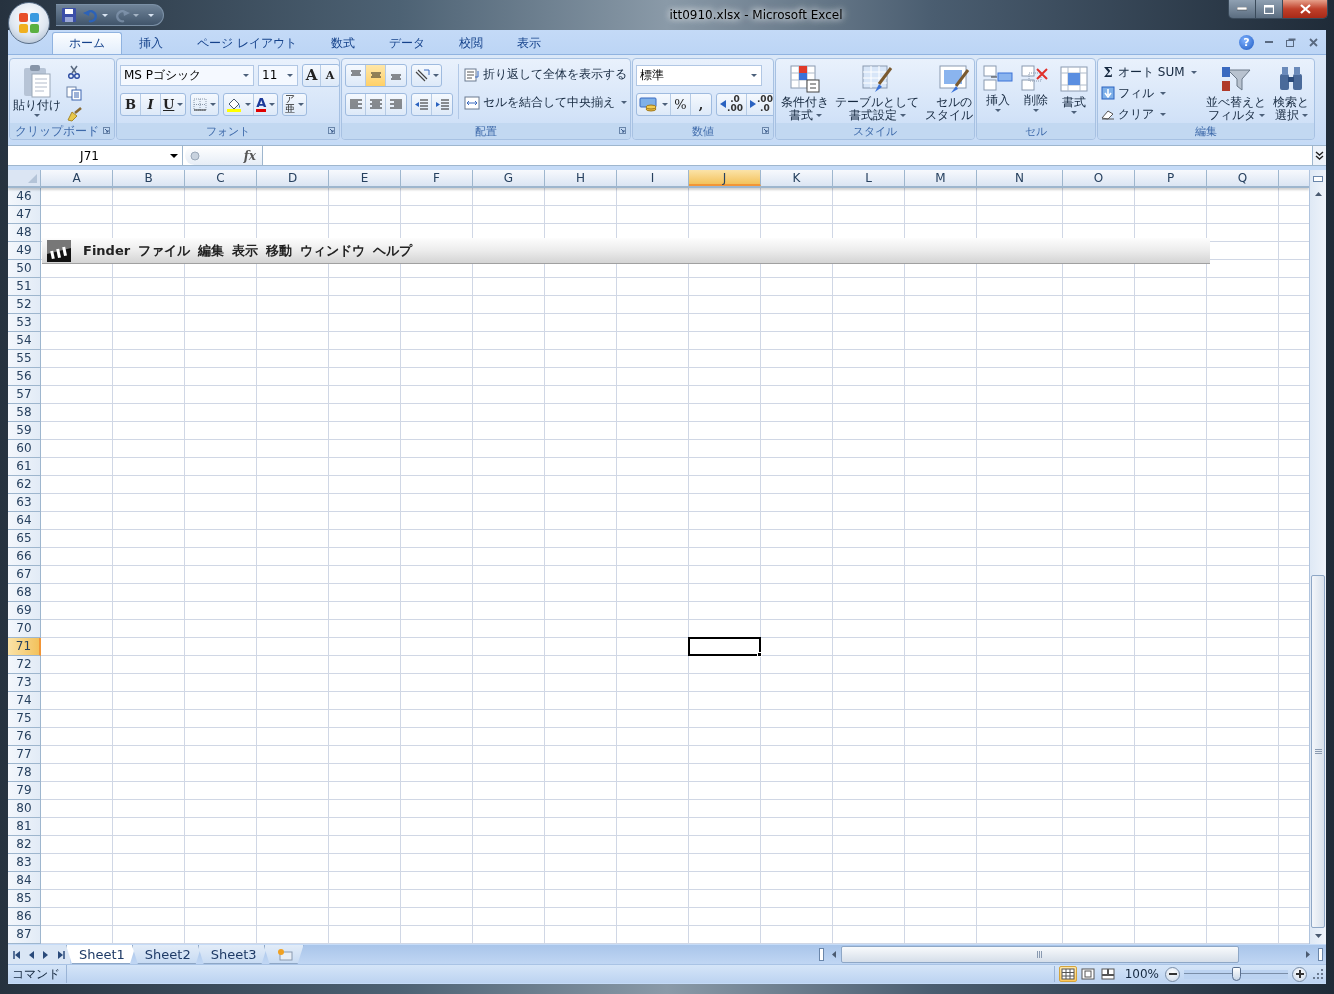  What do you see at coordinates (24, 431) in the screenshot?
I see `row-header: 59` at bounding box center [24, 431].